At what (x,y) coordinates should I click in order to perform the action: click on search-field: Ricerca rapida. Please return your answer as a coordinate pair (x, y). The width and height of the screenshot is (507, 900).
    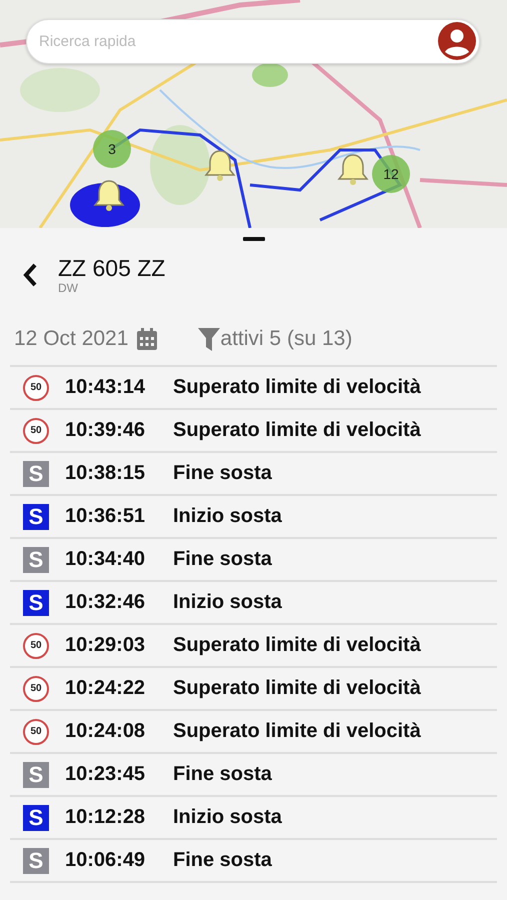
    Looking at the image, I should click on (253, 41).